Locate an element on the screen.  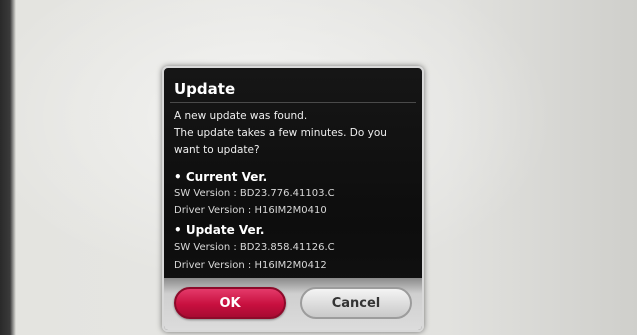
update-version-heading: • Update Ver. is located at coordinates (219, 230).